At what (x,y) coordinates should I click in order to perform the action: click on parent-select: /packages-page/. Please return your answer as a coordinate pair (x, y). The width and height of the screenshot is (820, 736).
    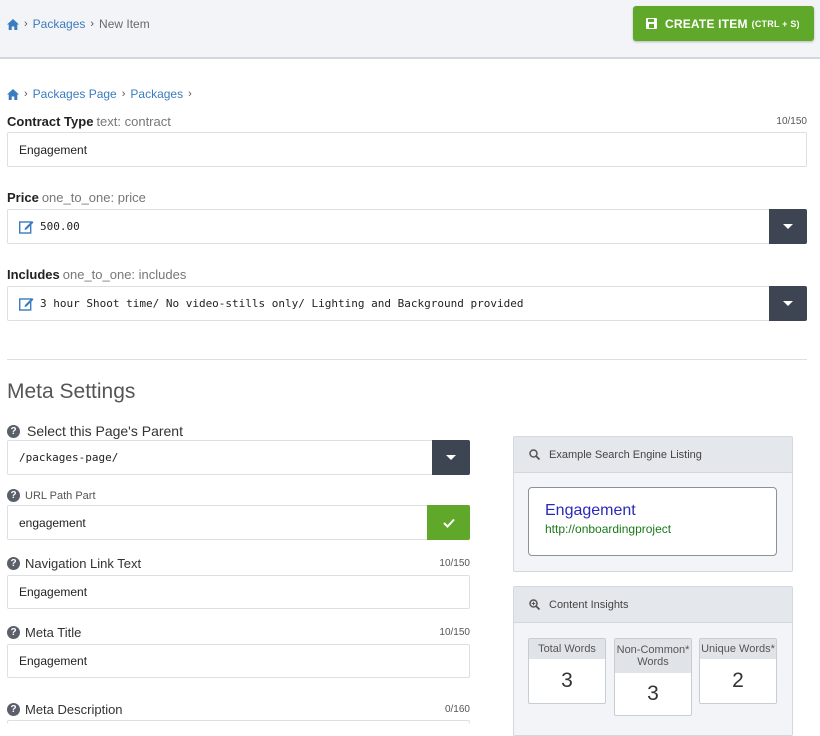
    Looking at the image, I should click on (220, 457).